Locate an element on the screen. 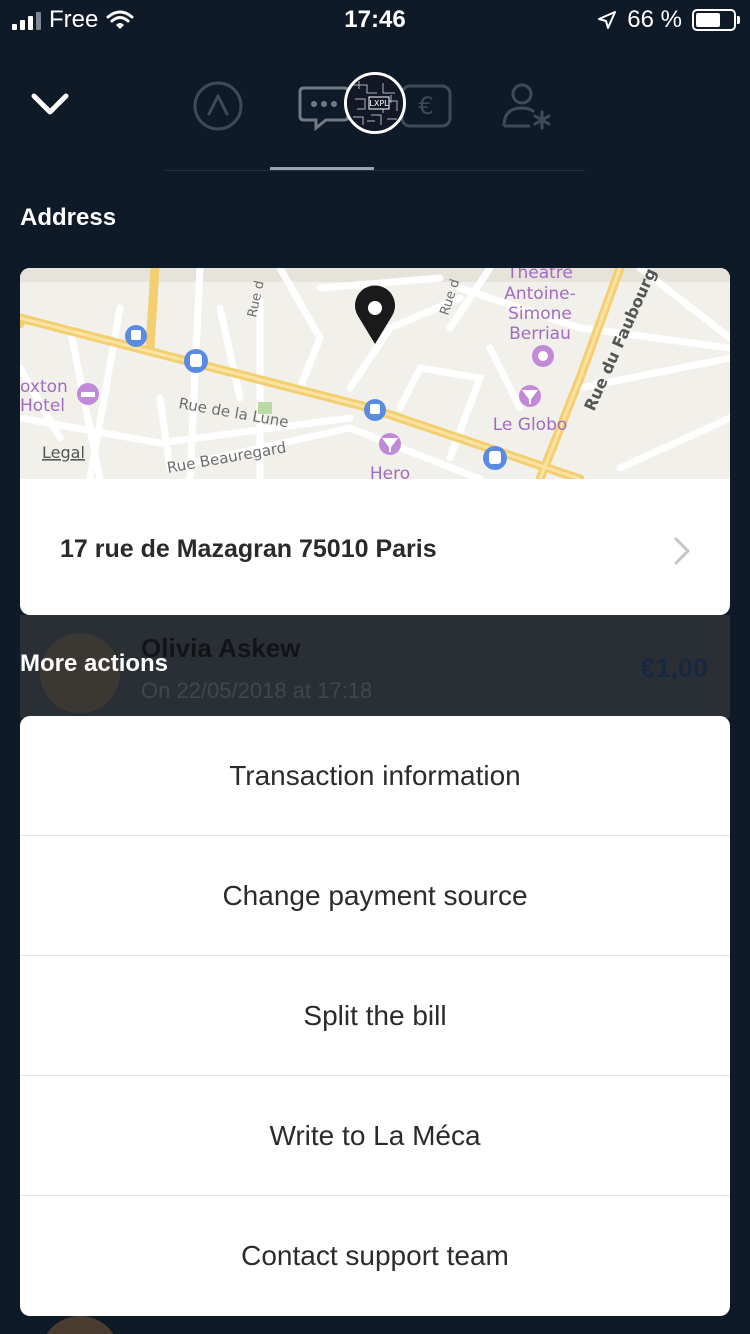 Image resolution: width=750 pixels, height=1334 pixels. header: € LXPL is located at coordinates (375, 110).